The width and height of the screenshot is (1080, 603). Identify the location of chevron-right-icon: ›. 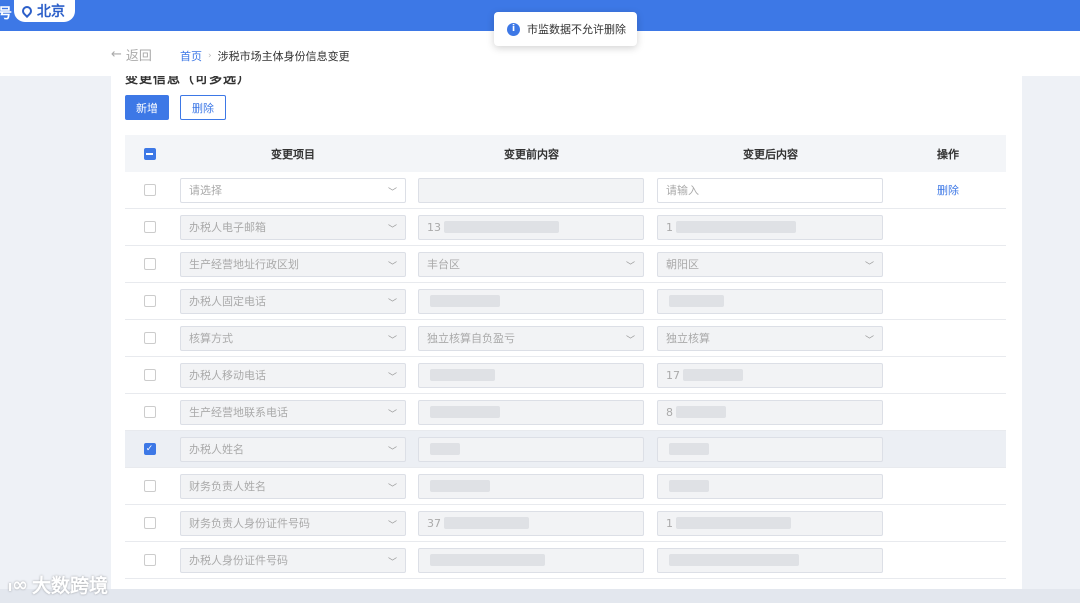
(210, 56).